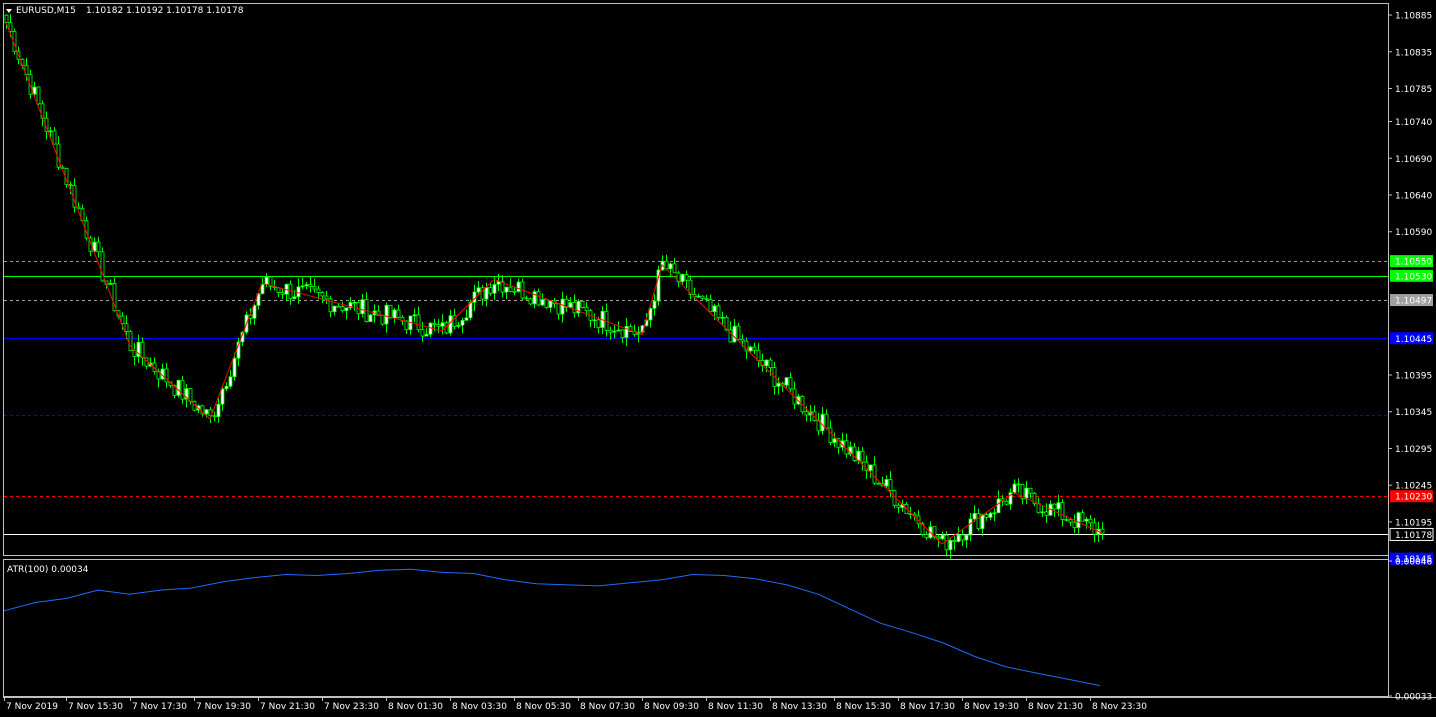 The width and height of the screenshot is (1436, 717). Describe the element at coordinates (1413, 536) in the screenshot. I see `price-tick-label: 1.10178` at that location.